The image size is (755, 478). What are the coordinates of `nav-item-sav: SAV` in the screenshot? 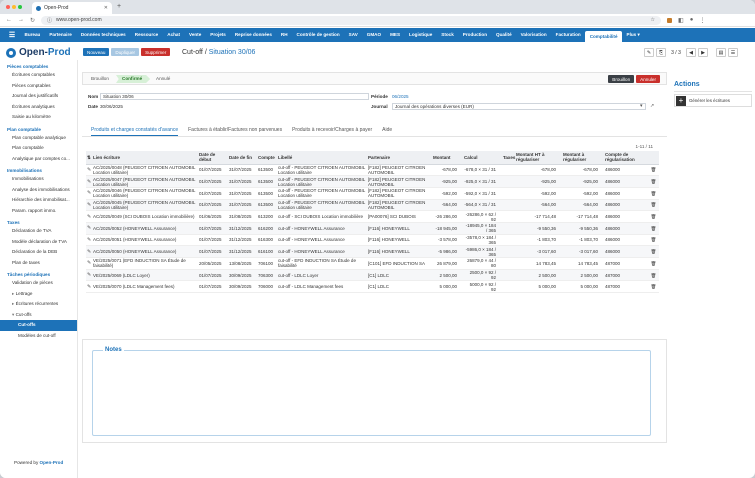 It's located at (353, 35).